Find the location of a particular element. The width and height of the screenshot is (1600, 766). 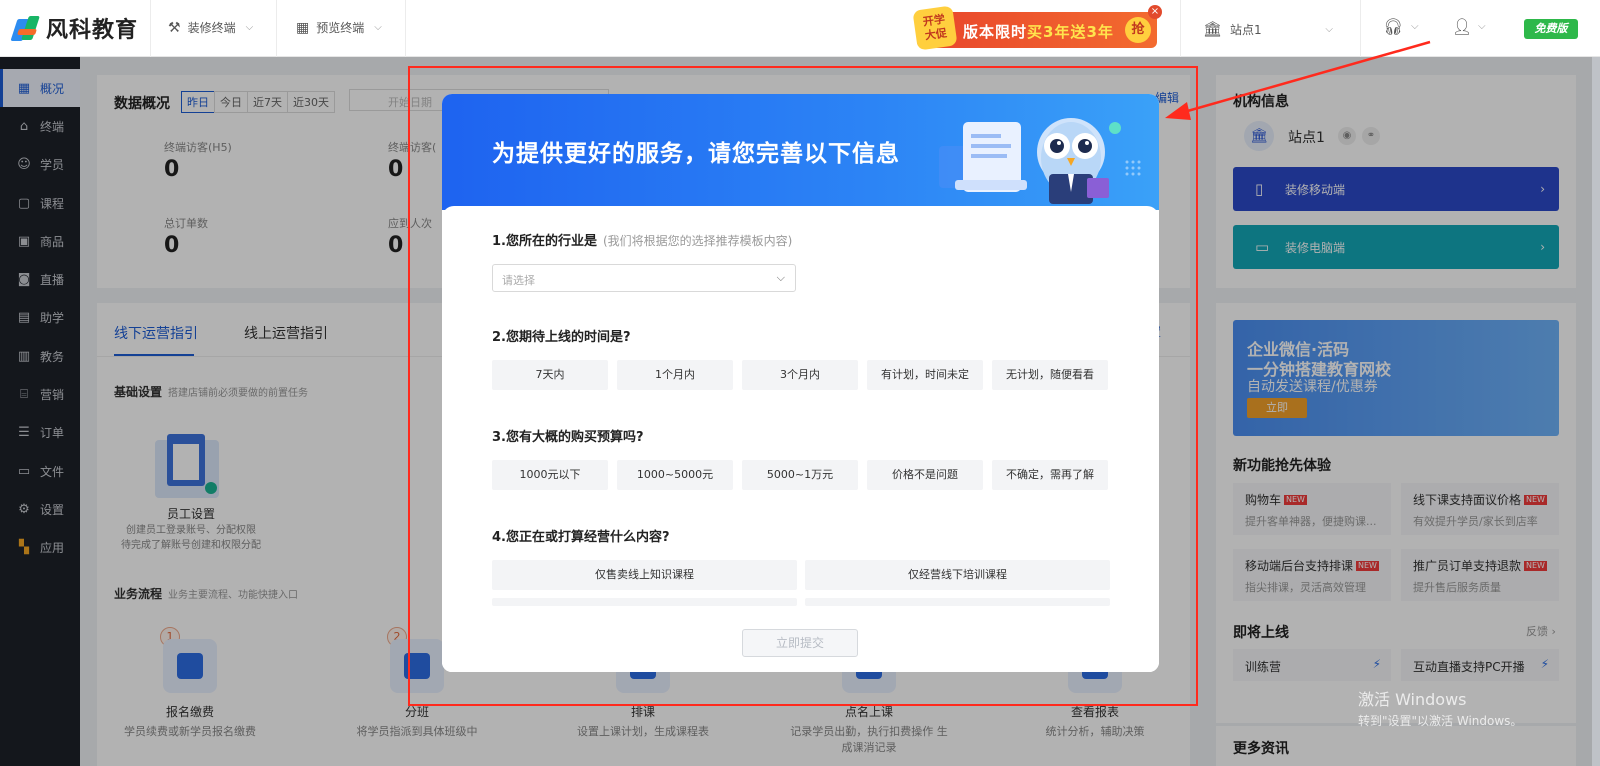

menu-label: 装修终端 is located at coordinates (211, 28).